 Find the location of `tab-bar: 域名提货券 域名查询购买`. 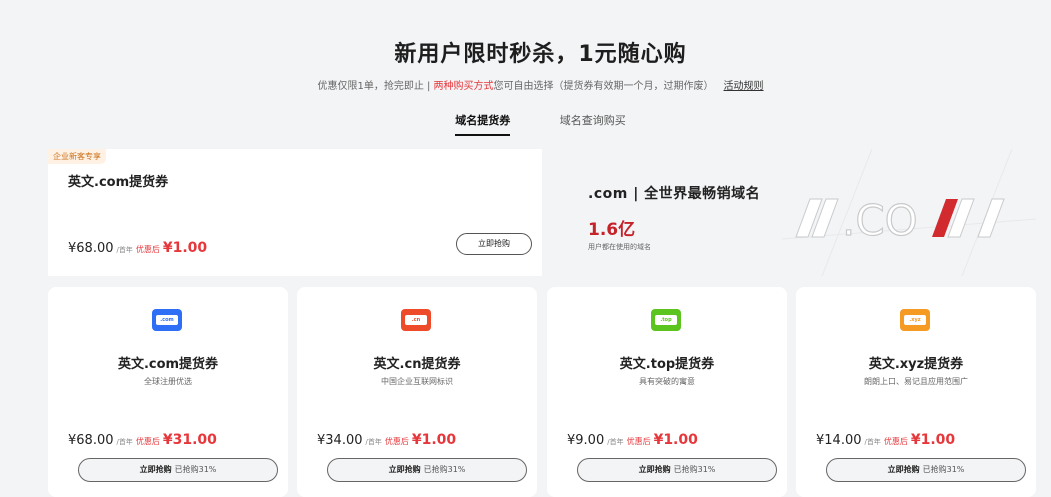

tab-bar: 域名提货券 域名查询购买 is located at coordinates (540, 124).